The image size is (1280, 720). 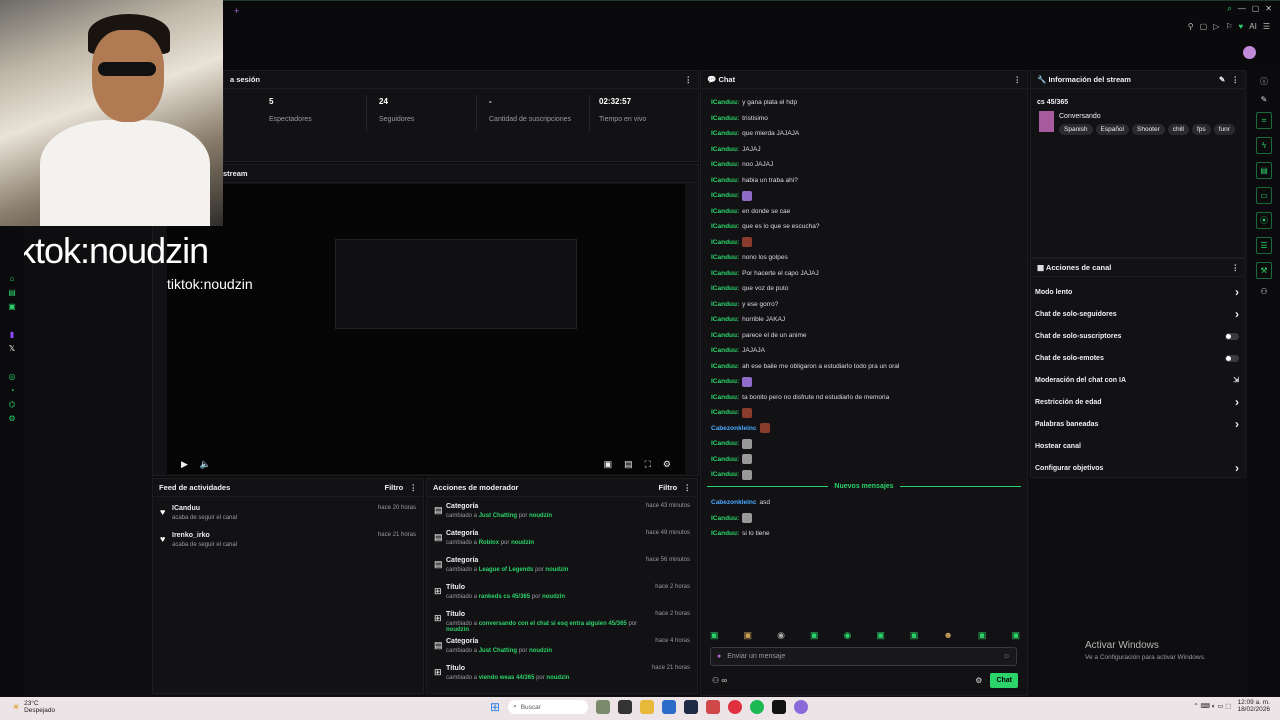 I want to click on channel-action-item: Chat de solo-suscriptores, so click(x=1138, y=336).